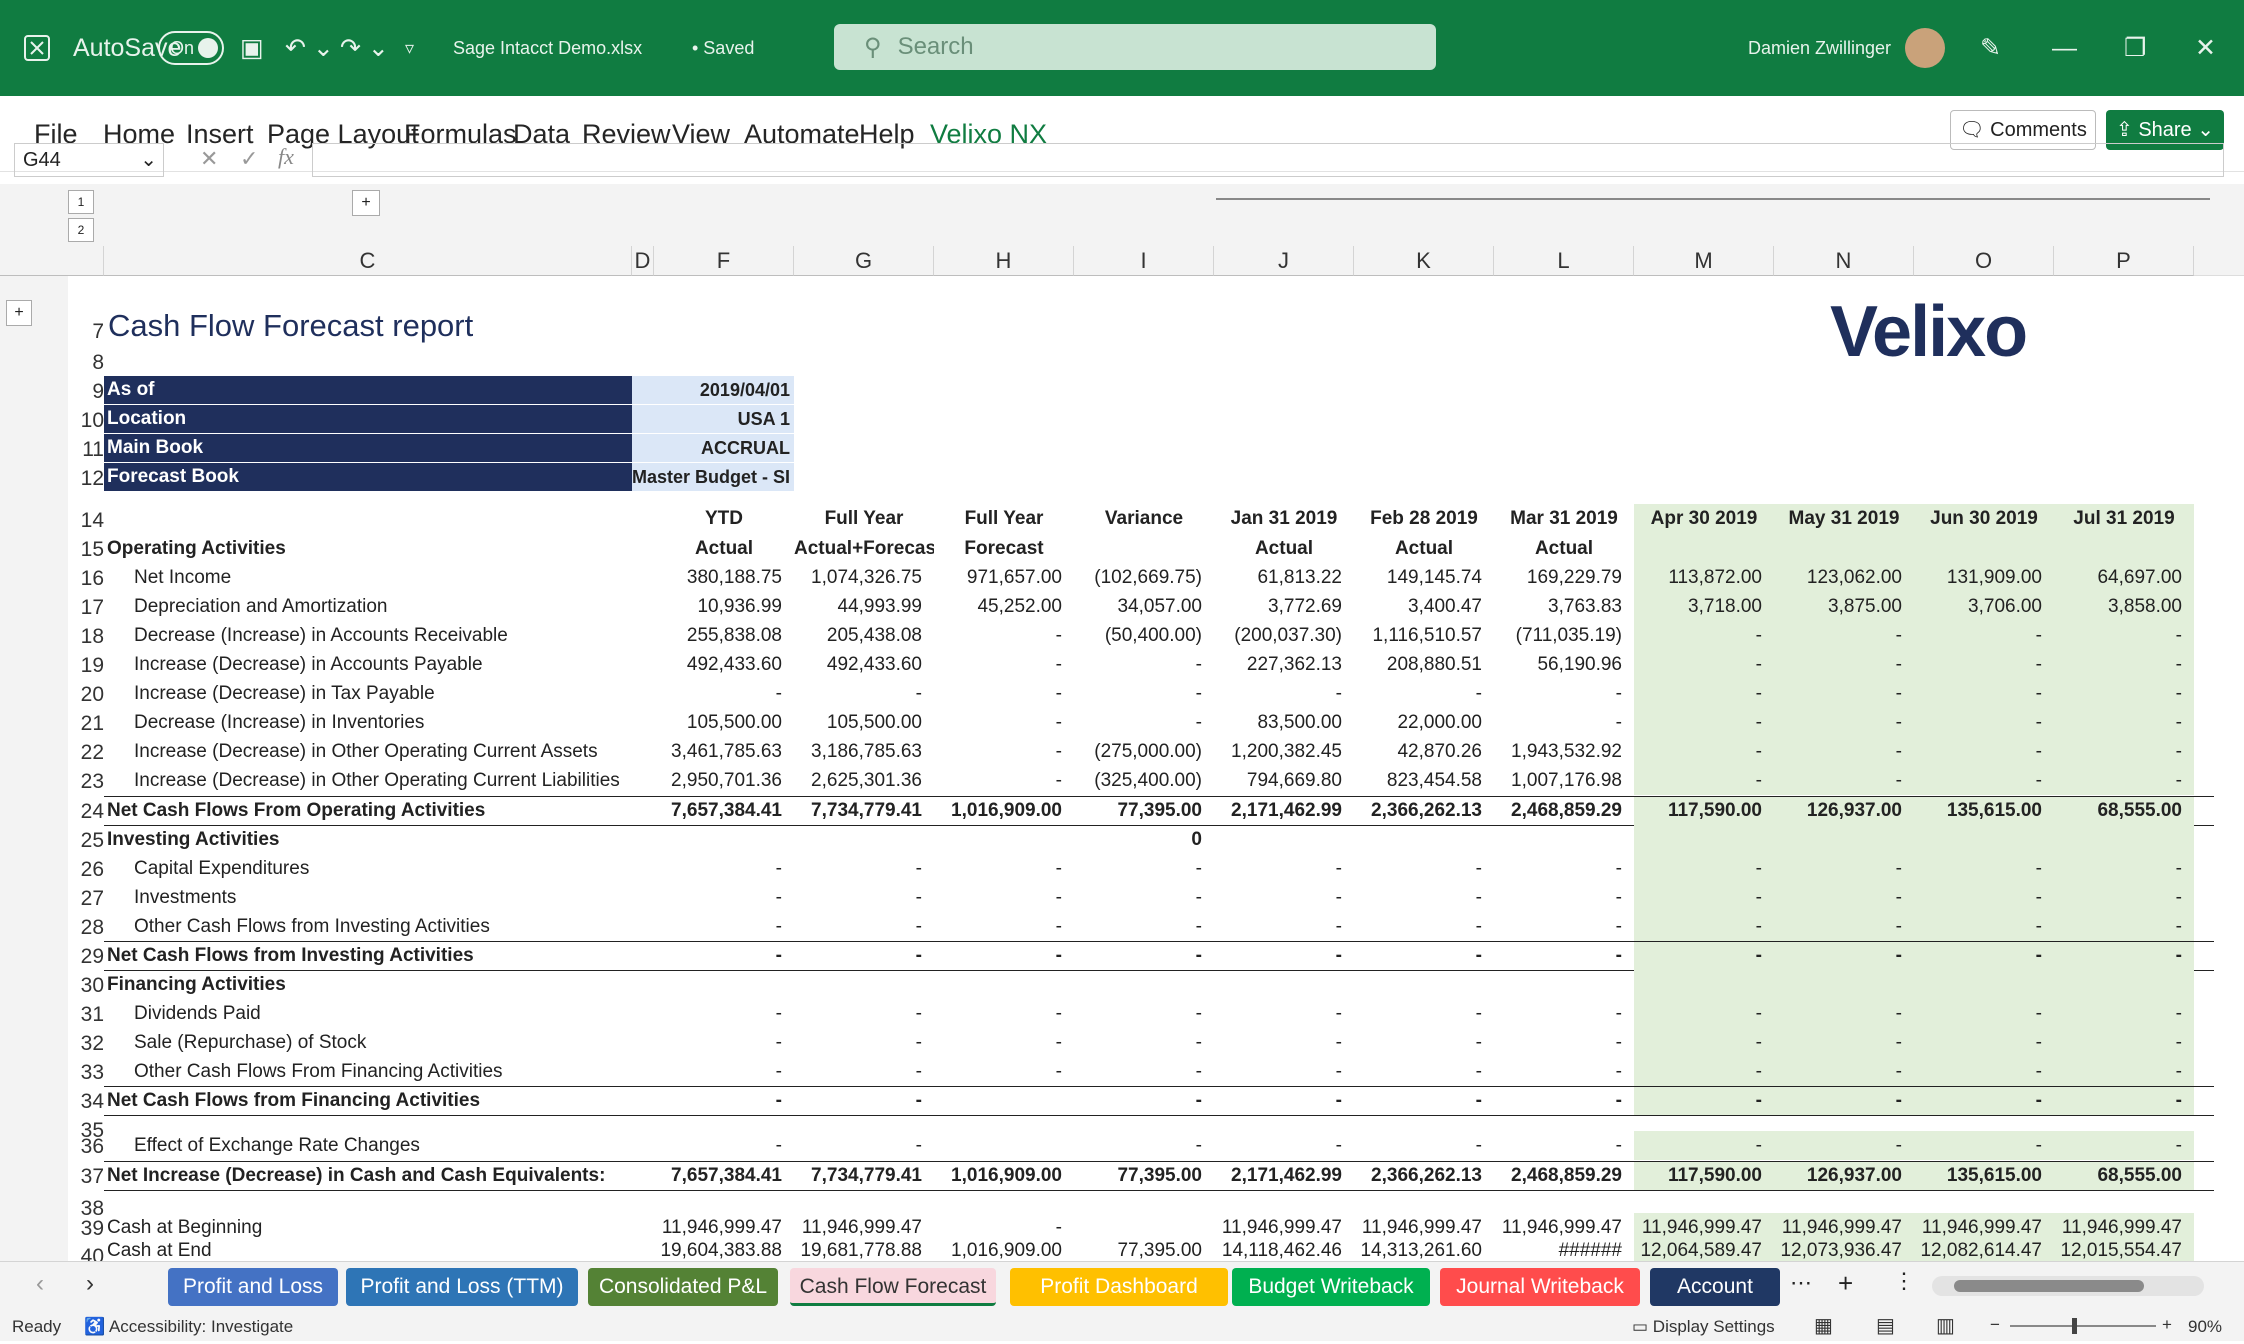 The image size is (2244, 1344). I want to click on row-number: 28, so click(86, 928).